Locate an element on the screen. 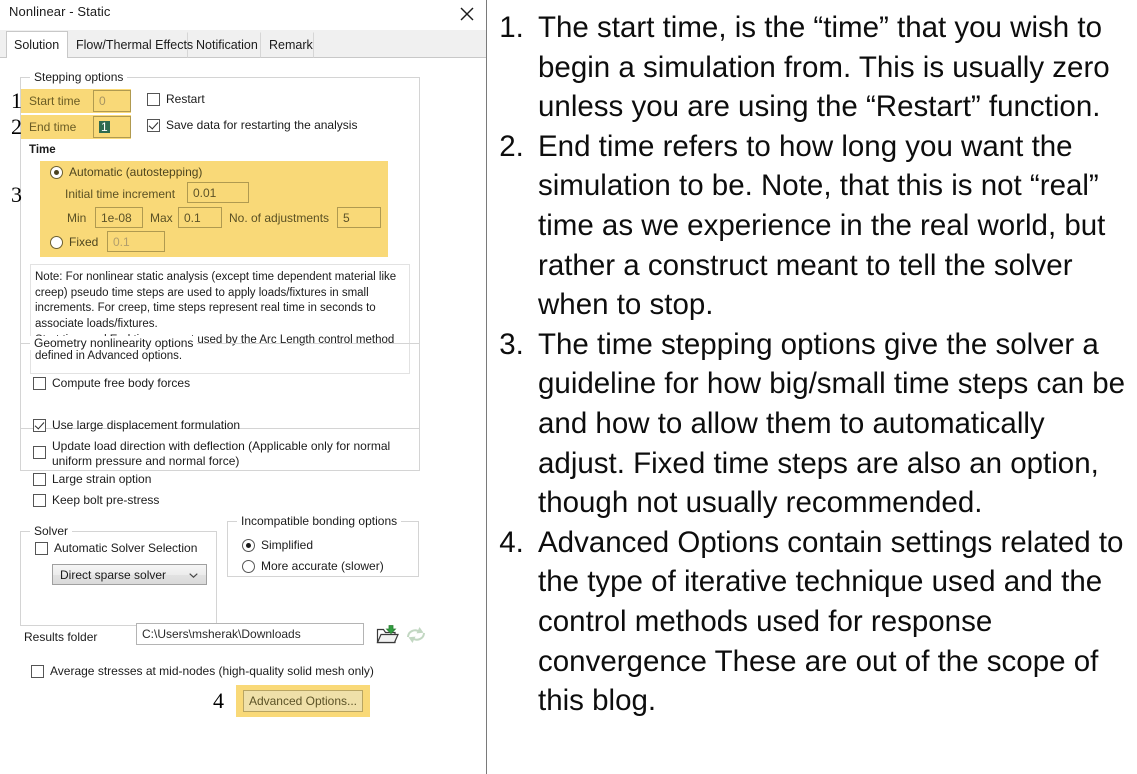  dialog-title: Nonlinear - Static is located at coordinates (60, 11).